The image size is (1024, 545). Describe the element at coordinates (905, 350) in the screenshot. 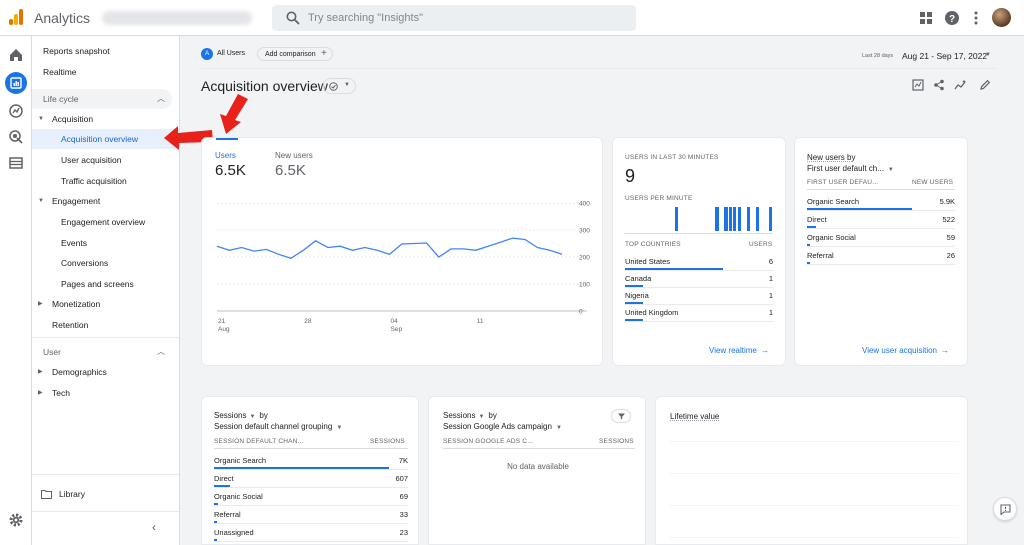

I see `view-user-acquisition-link: View user acquisition →` at that location.